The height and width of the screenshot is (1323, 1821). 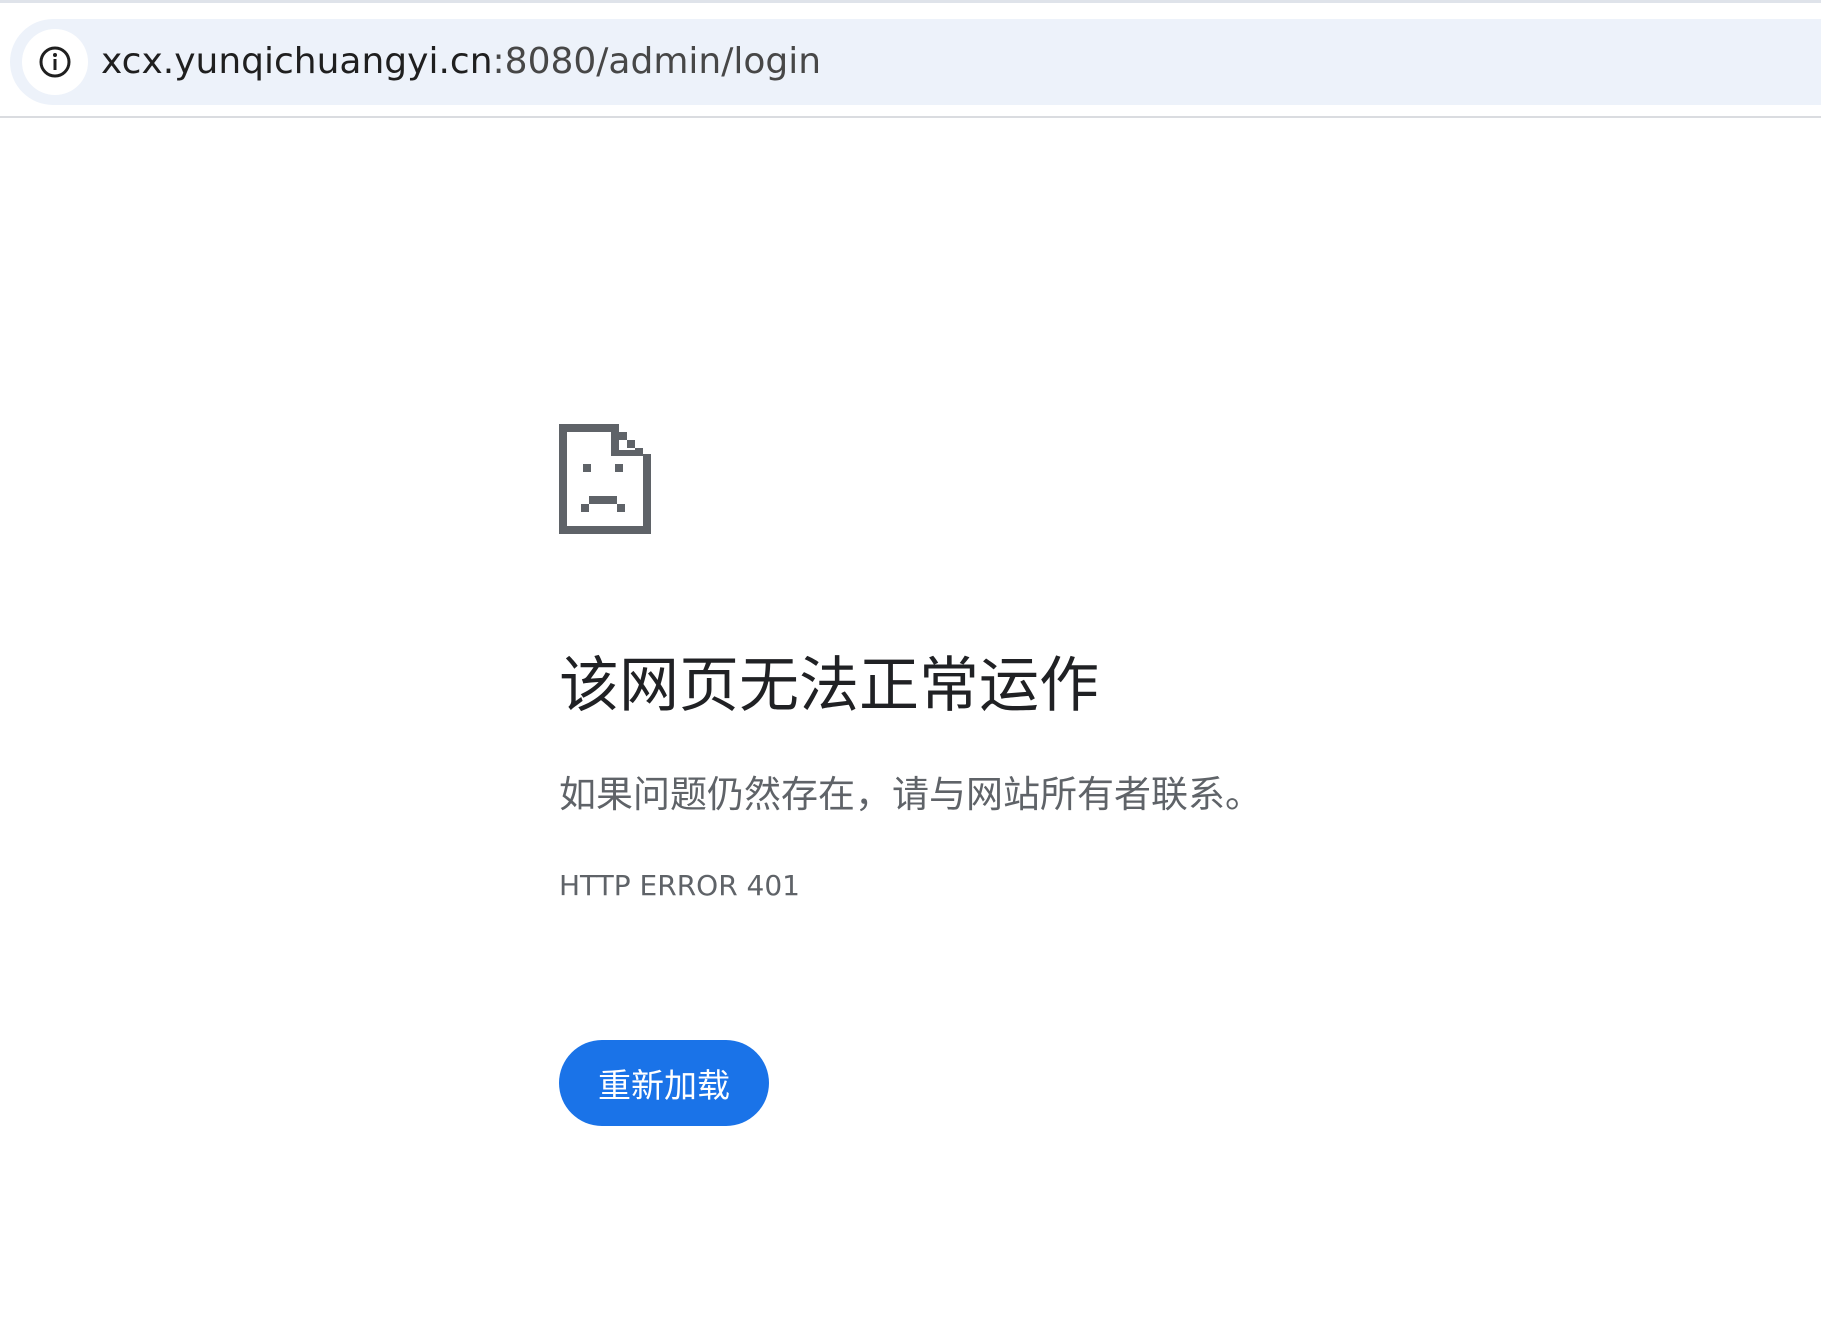 What do you see at coordinates (915, 62) in the screenshot?
I see `address-bar: xcx.yunqichuangyi.cn:8080/admin/login` at bounding box center [915, 62].